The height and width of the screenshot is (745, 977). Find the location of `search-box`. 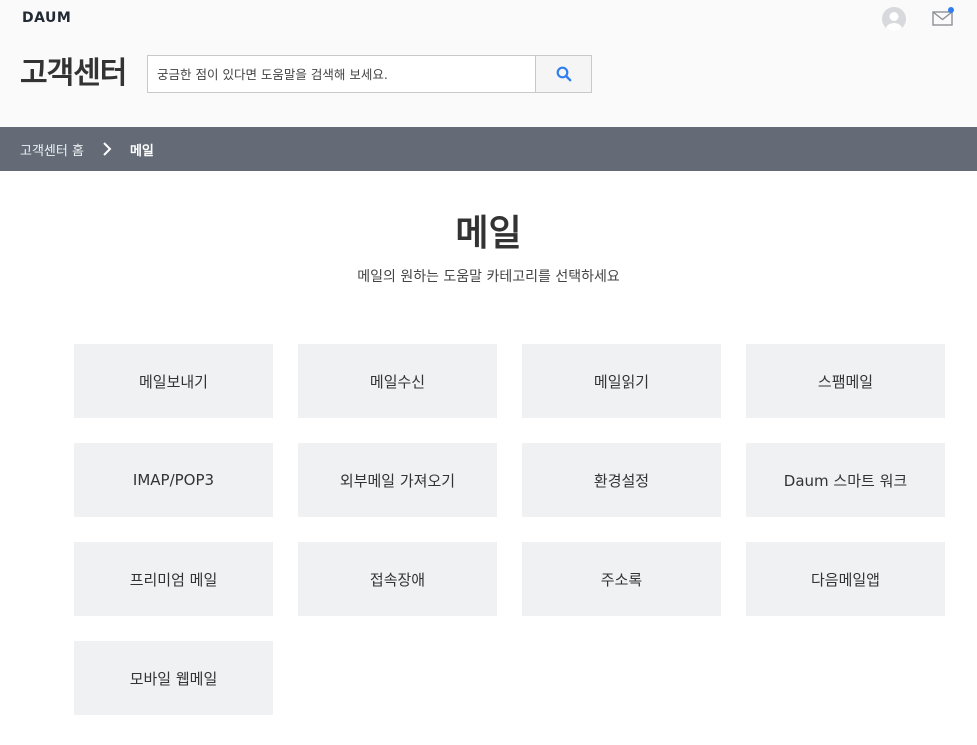

search-box is located at coordinates (369, 74).